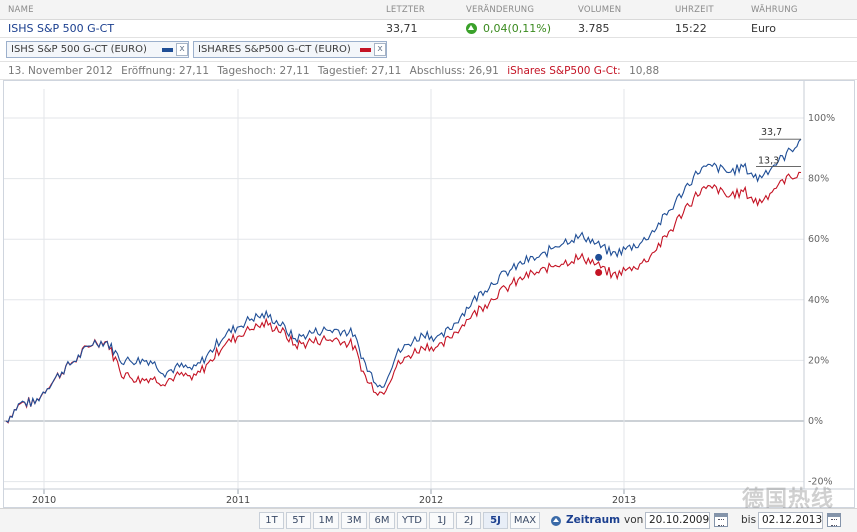 This screenshot has height=532, width=857. Describe the element at coordinates (441, 520) in the screenshot. I see `range-button-1j: 1J` at that location.